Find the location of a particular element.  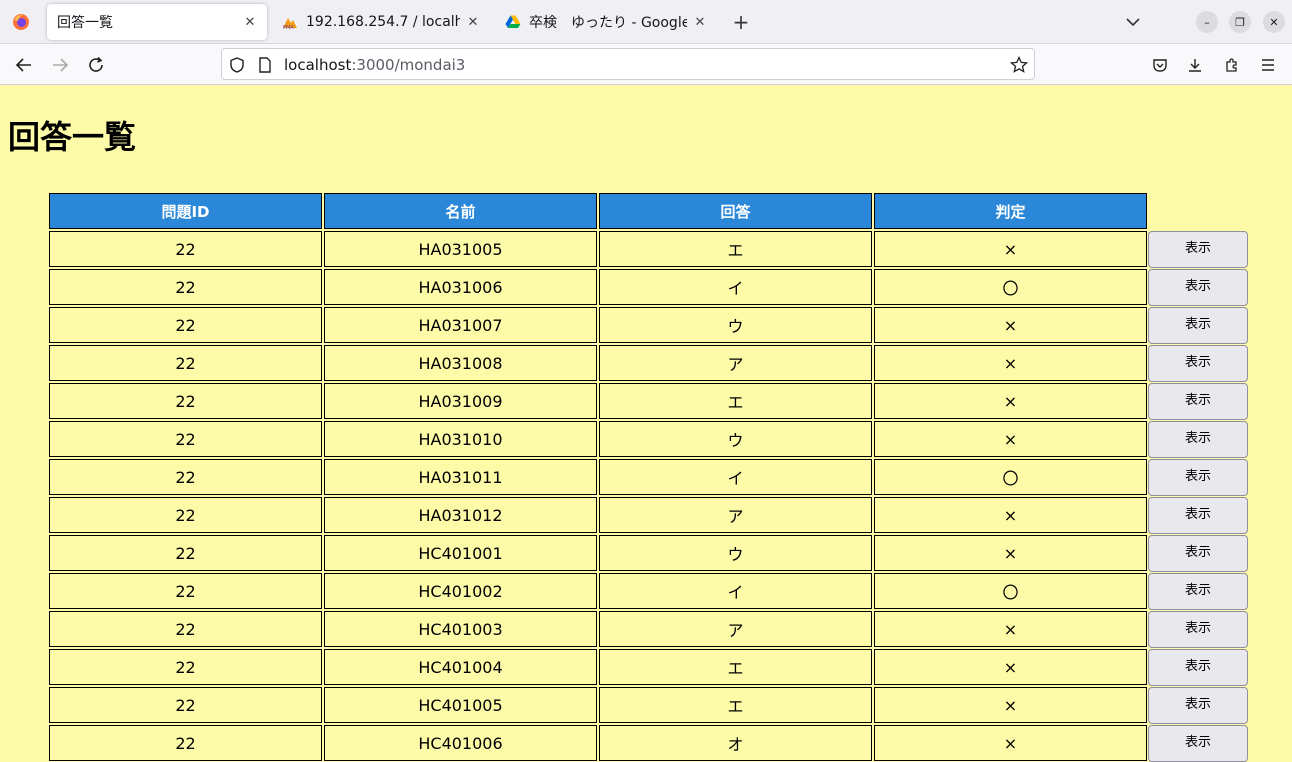

nav-bar: localhost:3000/mondai3 is located at coordinates (646, 64).